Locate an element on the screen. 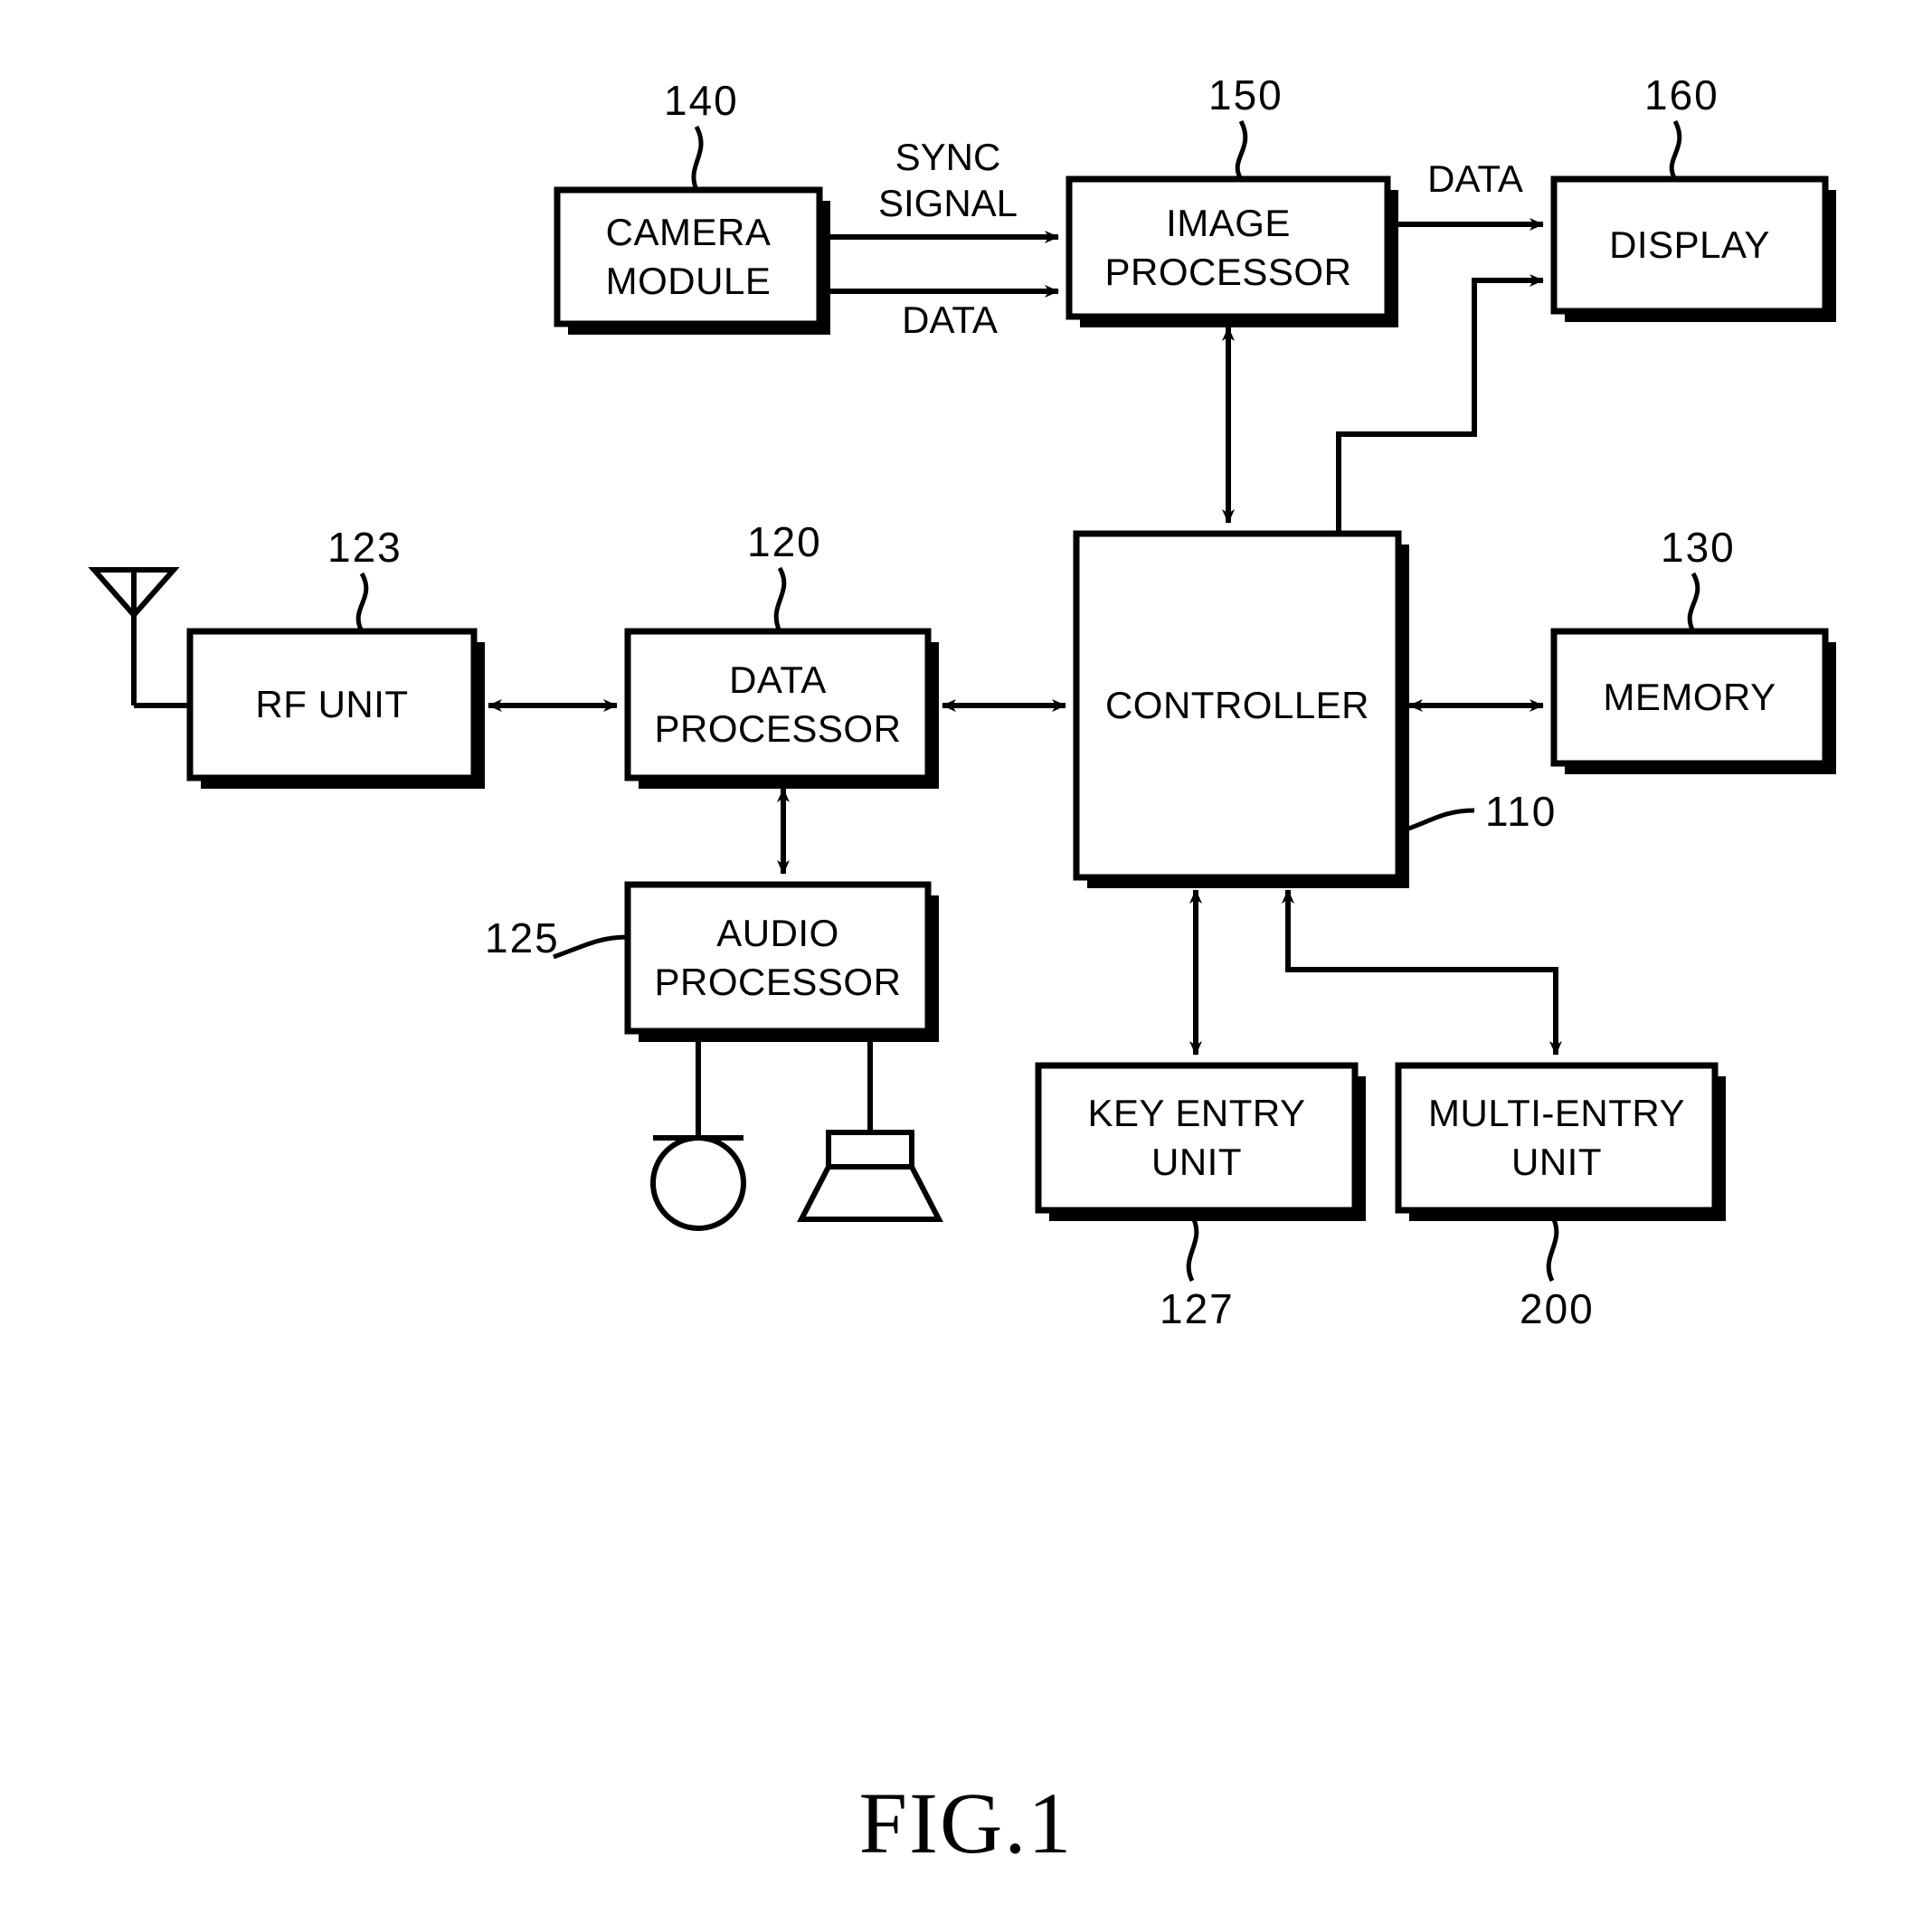 The image size is (1932, 1932). camera-module-box is located at coordinates (688, 256).